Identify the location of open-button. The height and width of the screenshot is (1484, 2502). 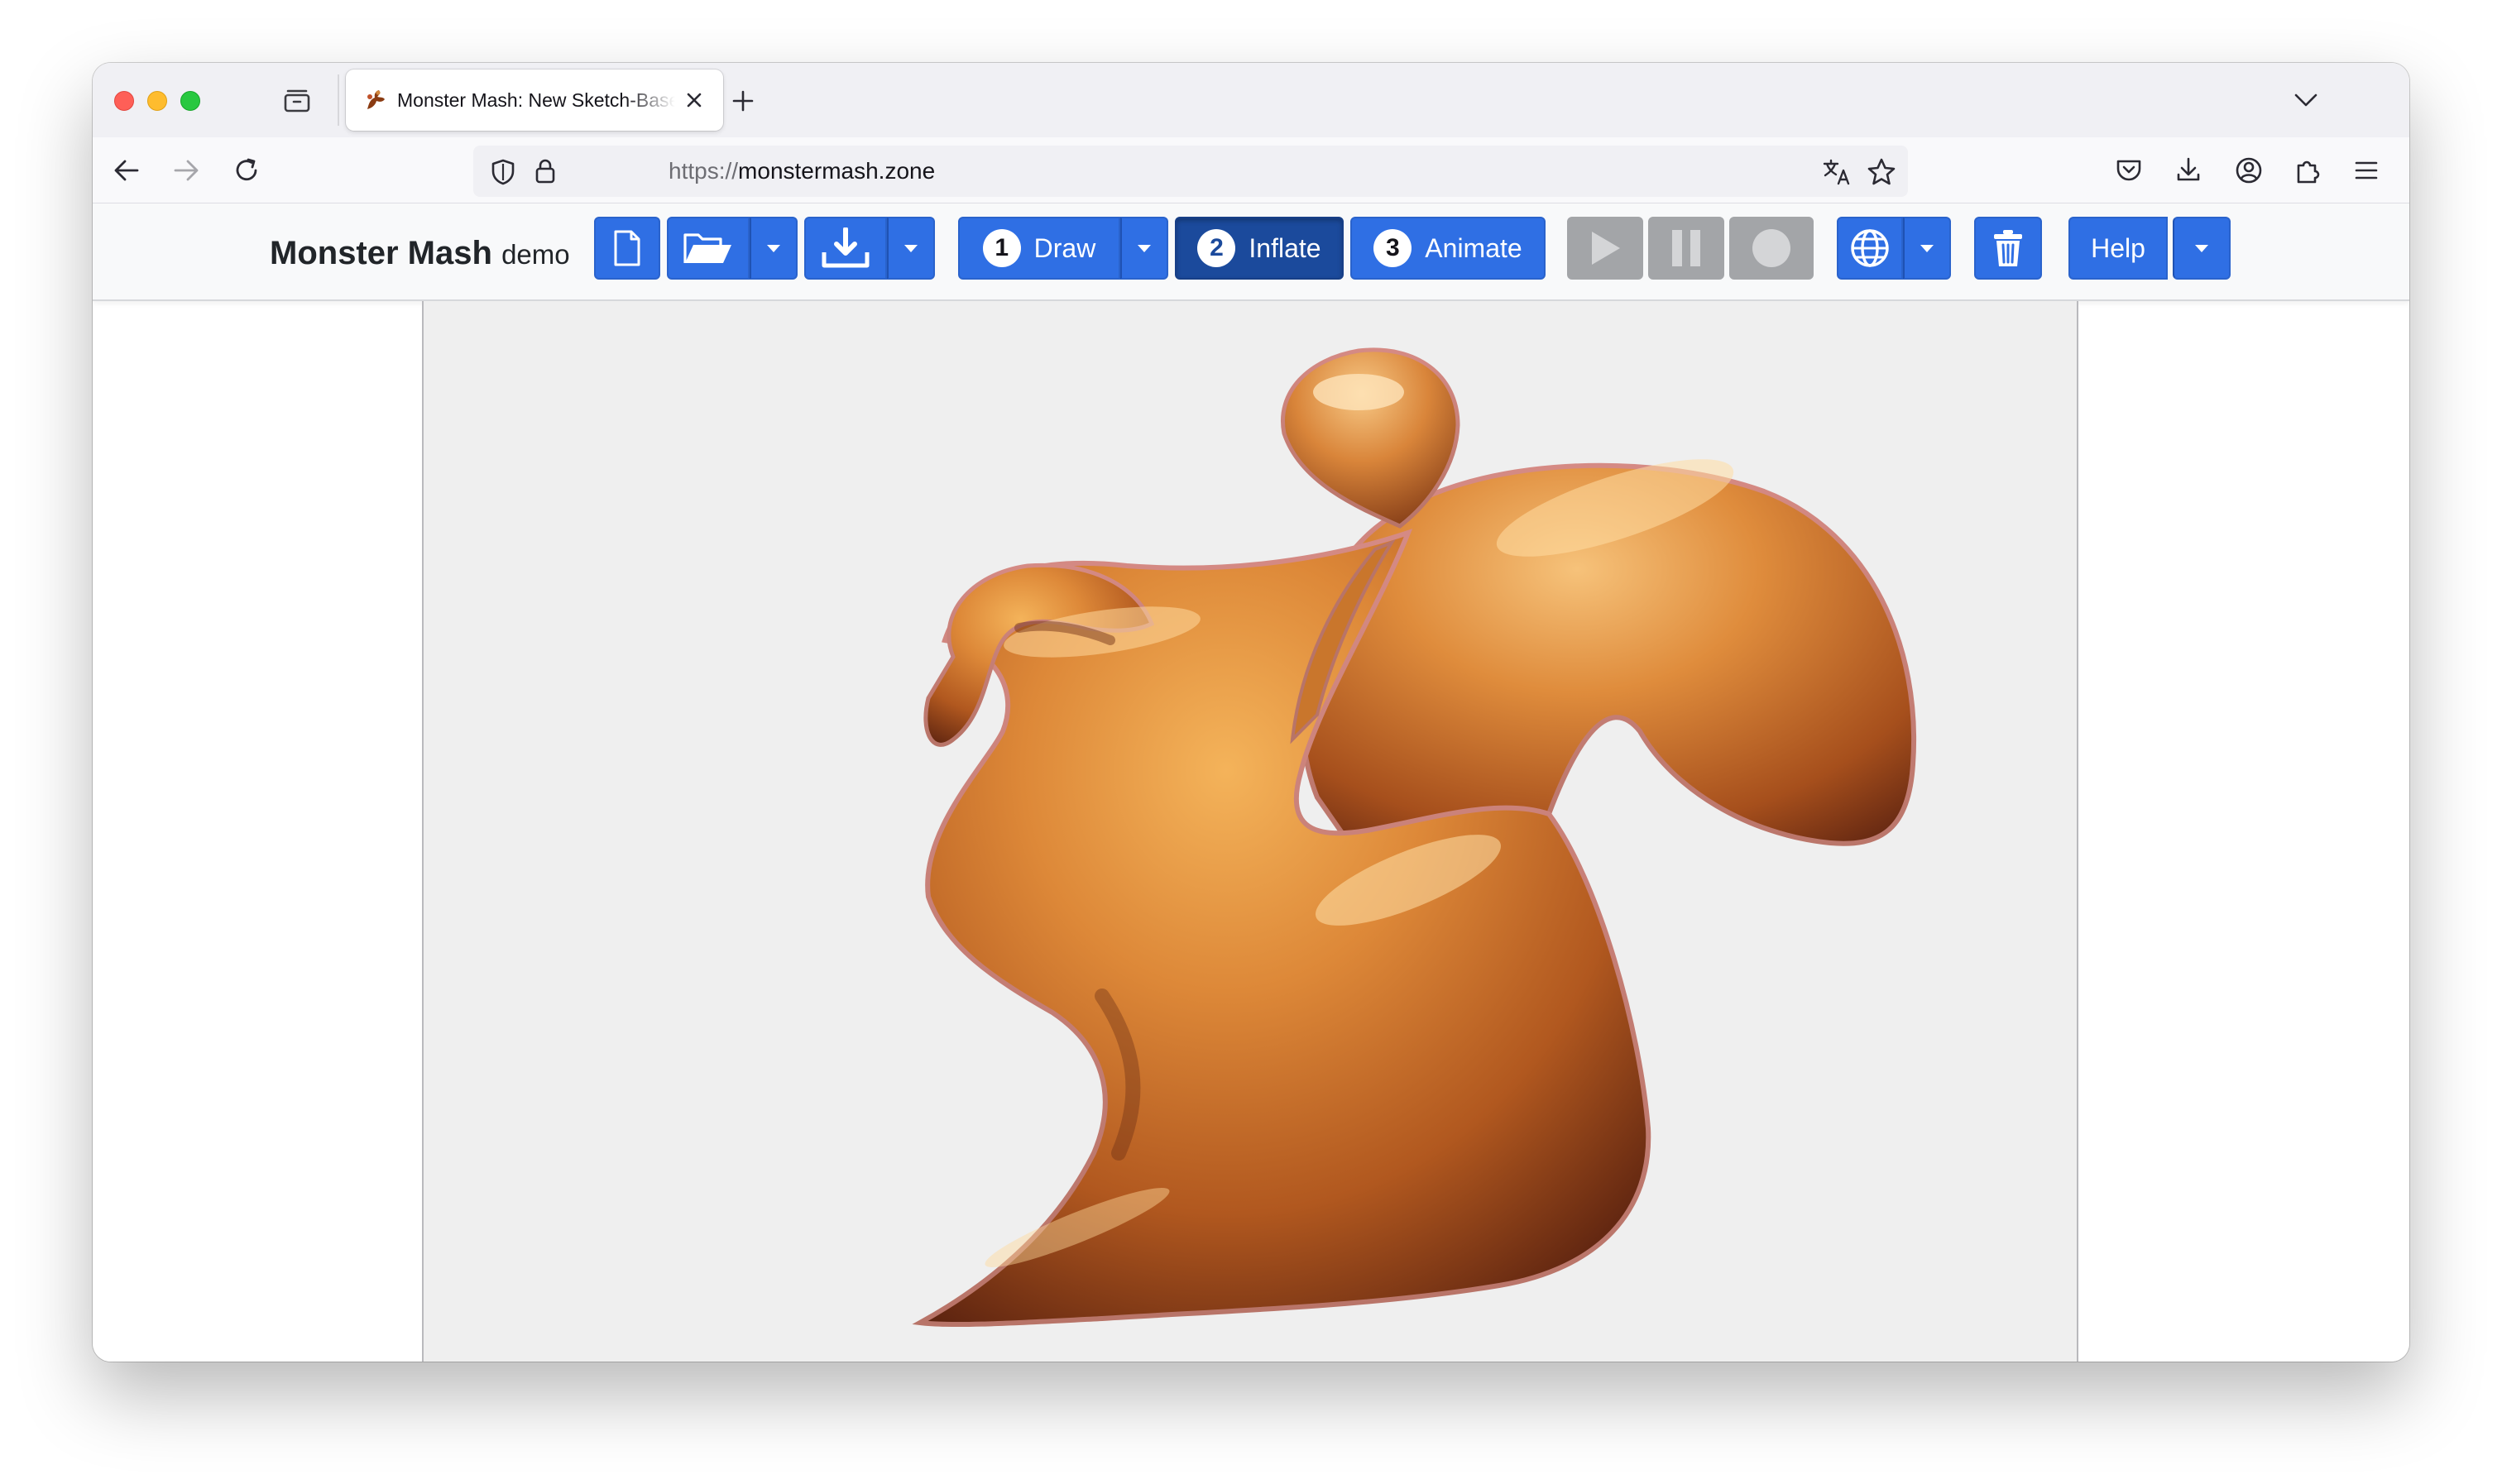
(708, 248).